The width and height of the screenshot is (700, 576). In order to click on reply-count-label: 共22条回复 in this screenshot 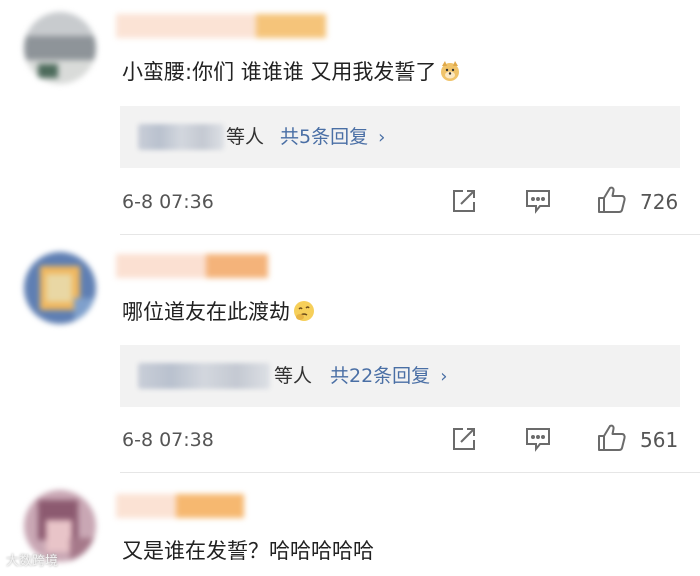, I will do `click(380, 376)`.